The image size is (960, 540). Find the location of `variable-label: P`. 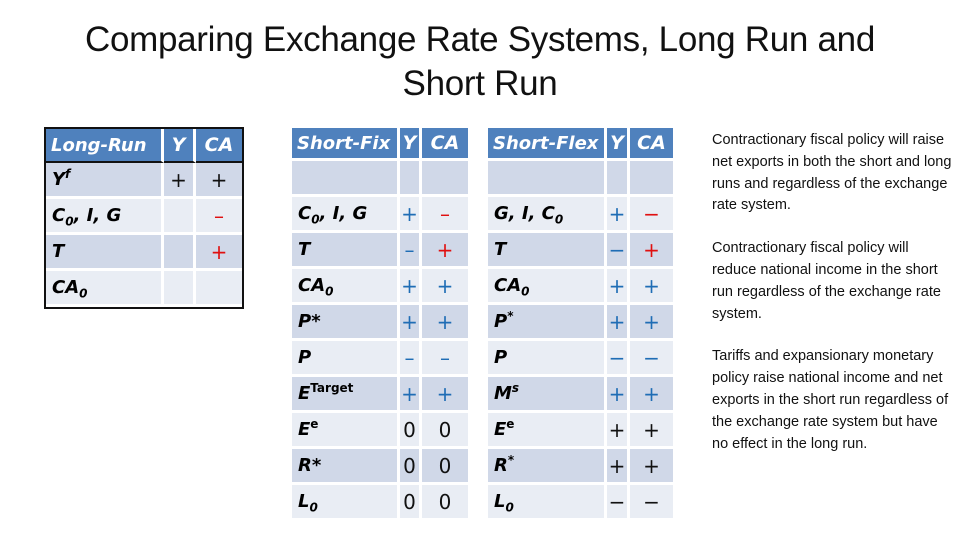

variable-label: P is located at coordinates (547, 359).